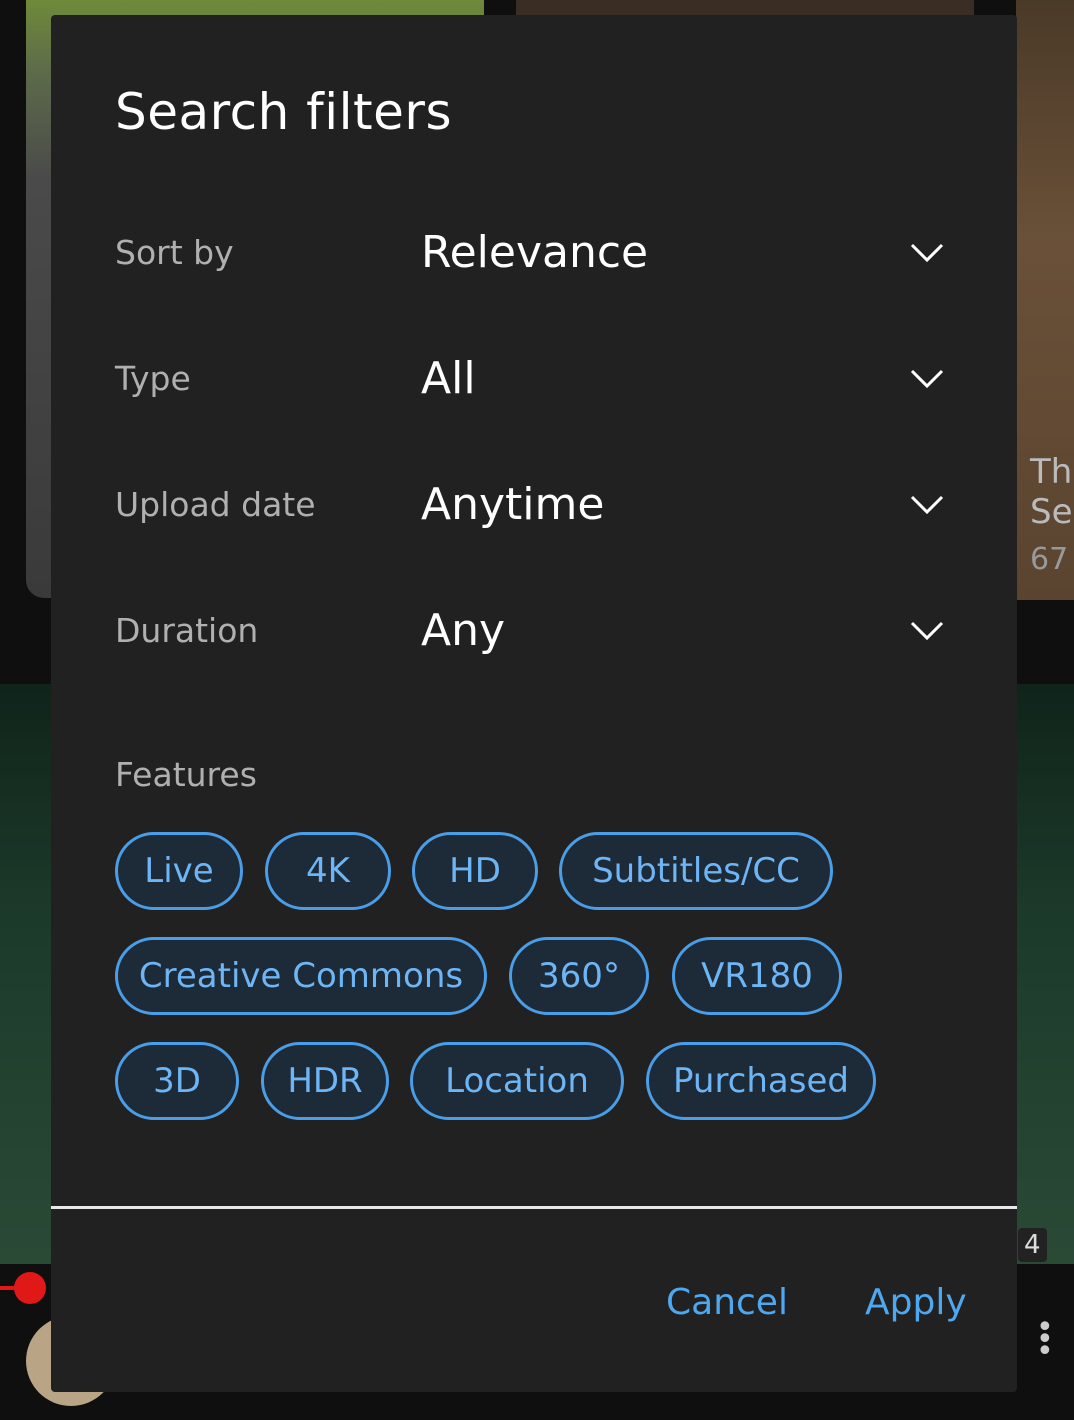 The height and width of the screenshot is (1420, 1074). Describe the element at coordinates (187, 630) in the screenshot. I see `duration-label: Duration` at that location.